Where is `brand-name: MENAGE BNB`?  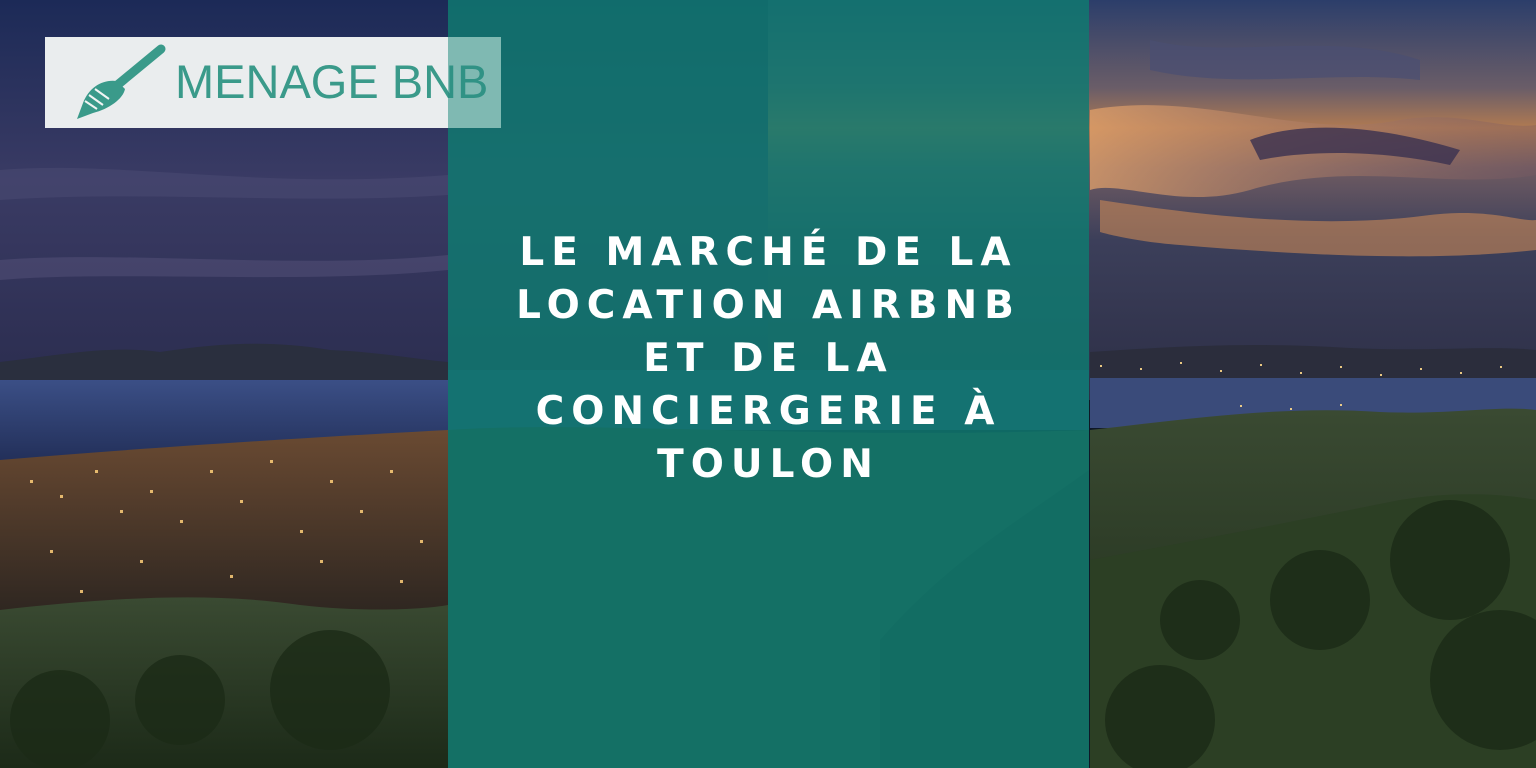 brand-name: MENAGE BNB is located at coordinates (332, 81).